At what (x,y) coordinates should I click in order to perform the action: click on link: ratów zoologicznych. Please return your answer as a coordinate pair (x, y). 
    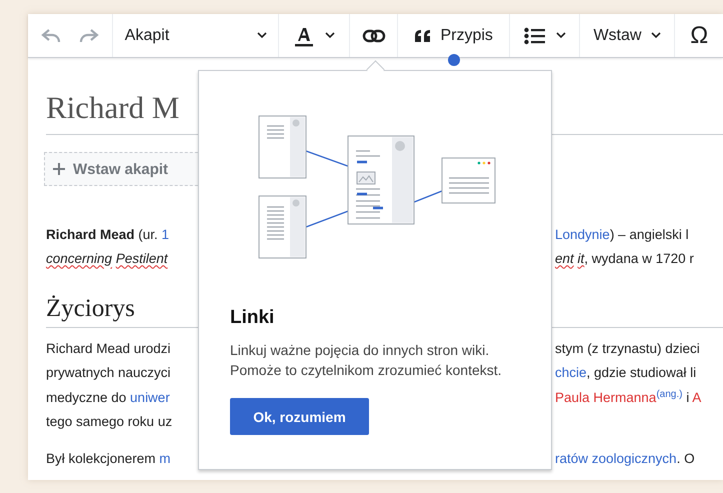
    Looking at the image, I should click on (616, 458).